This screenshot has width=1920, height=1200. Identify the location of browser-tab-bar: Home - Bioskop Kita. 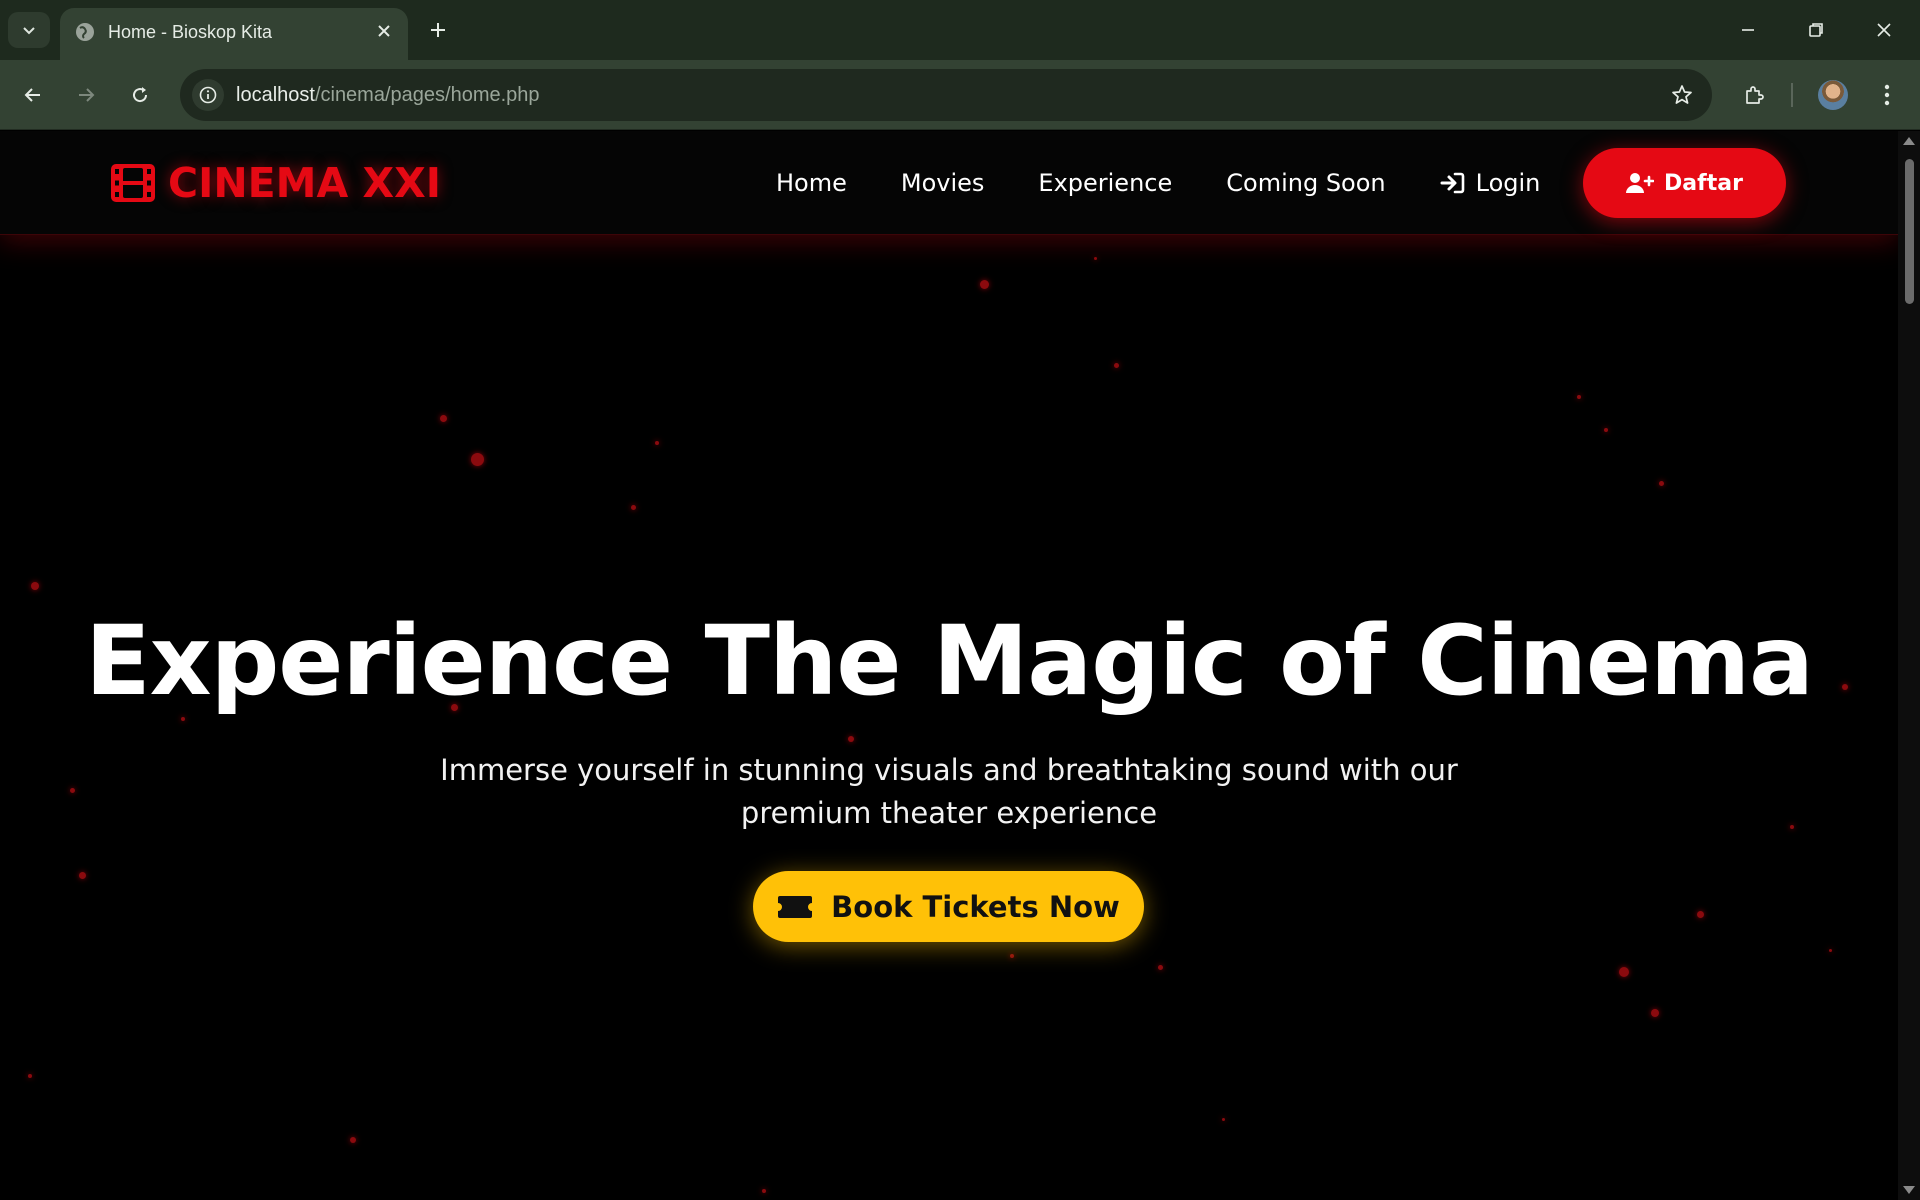
(960, 30).